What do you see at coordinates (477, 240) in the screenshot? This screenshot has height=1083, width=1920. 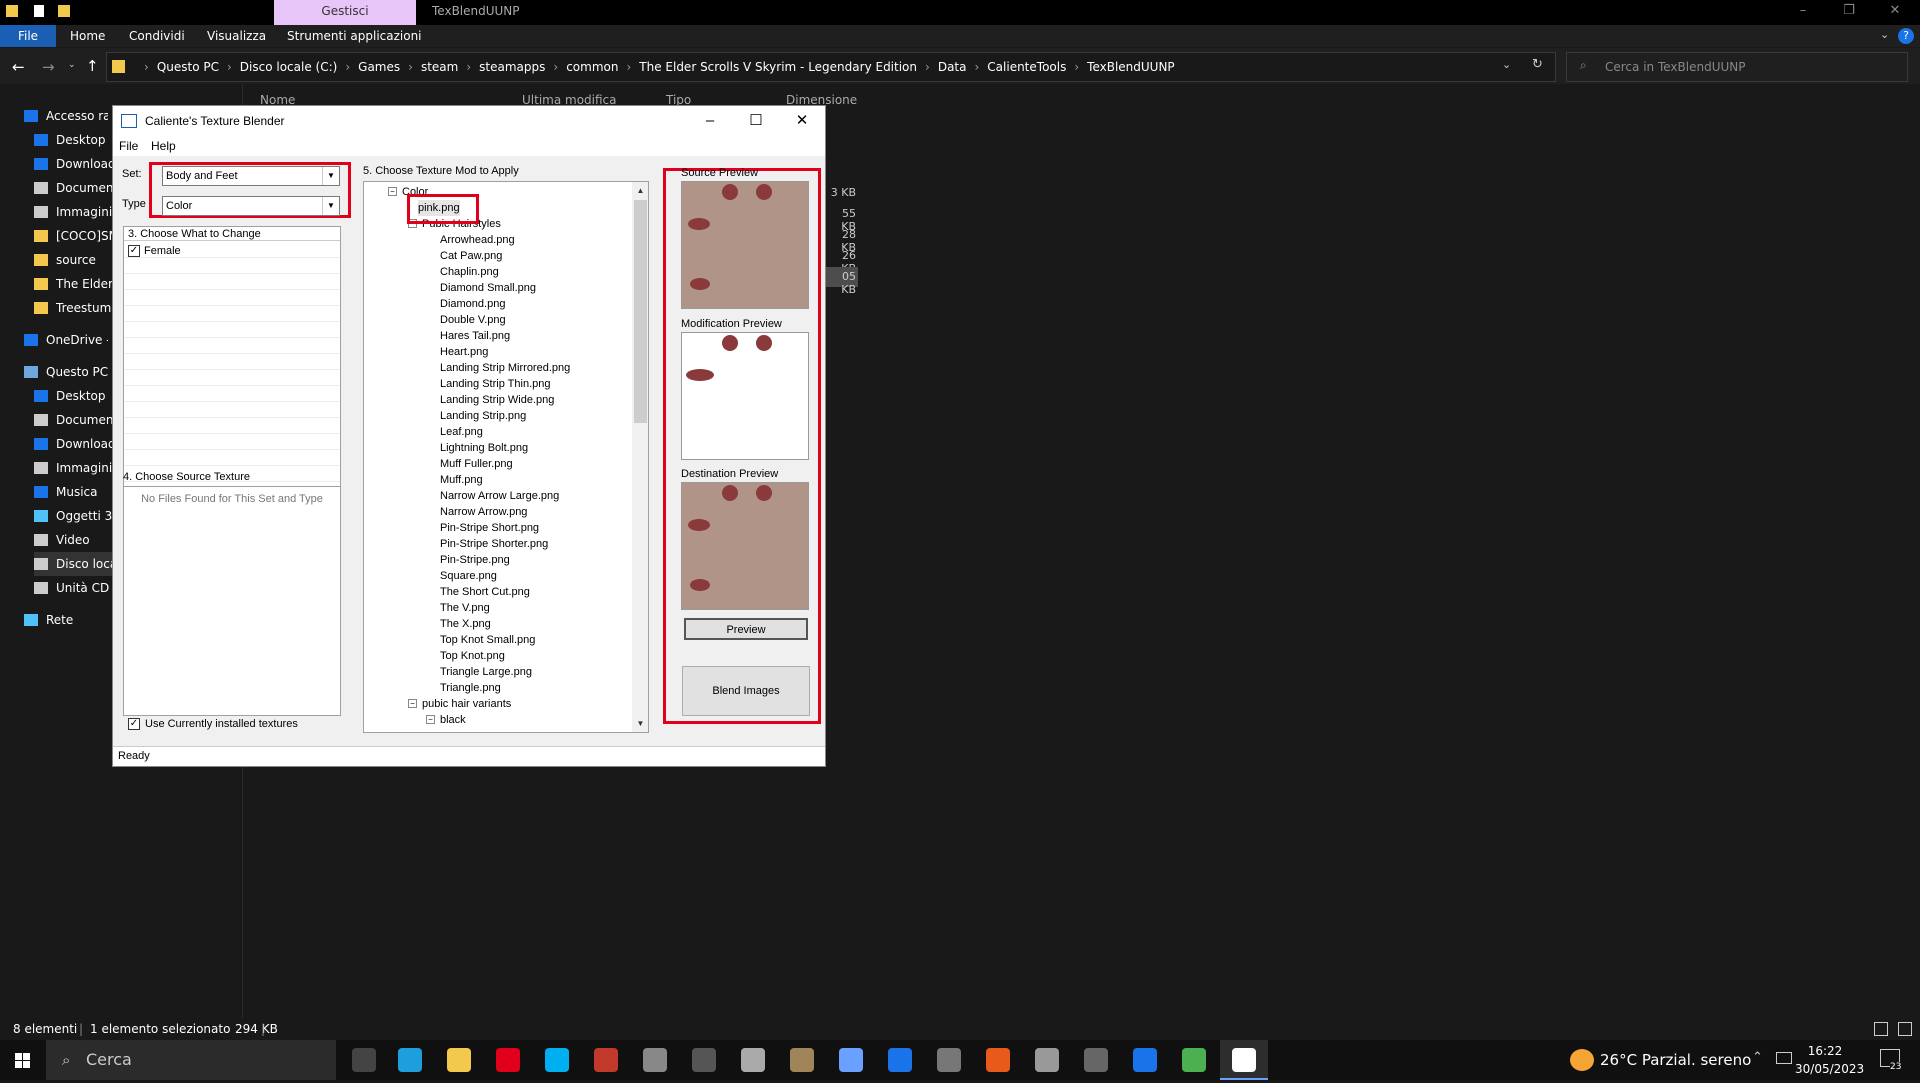 I see `tree-node-file: Arrowhead.png` at bounding box center [477, 240].